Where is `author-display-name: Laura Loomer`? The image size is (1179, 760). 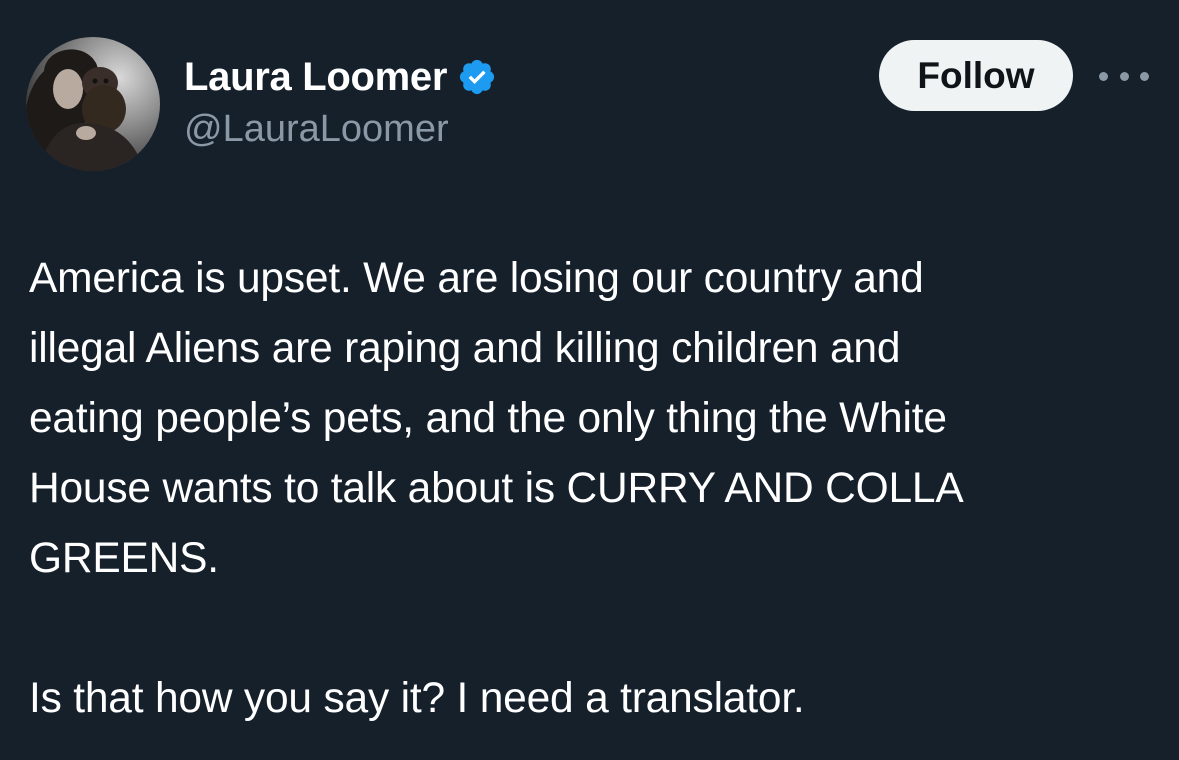
author-display-name: Laura Loomer is located at coordinates (315, 77).